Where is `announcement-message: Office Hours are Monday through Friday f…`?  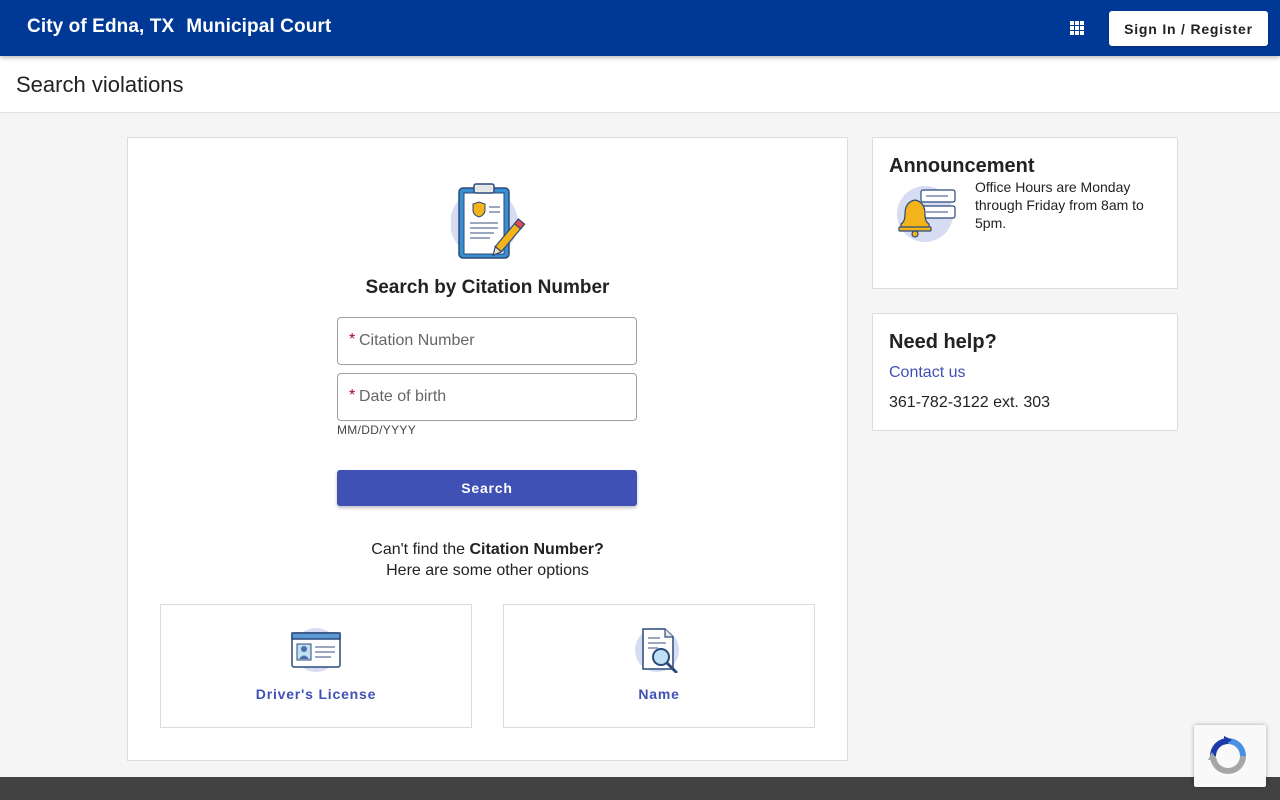
announcement-message: Office Hours are Monday through Friday f… is located at coordinates (1059, 205).